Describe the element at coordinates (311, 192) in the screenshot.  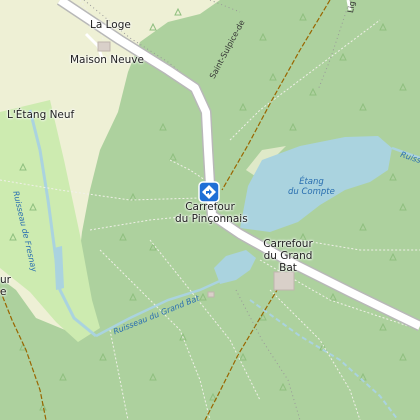
I see `water-label-line: du Compte` at that location.